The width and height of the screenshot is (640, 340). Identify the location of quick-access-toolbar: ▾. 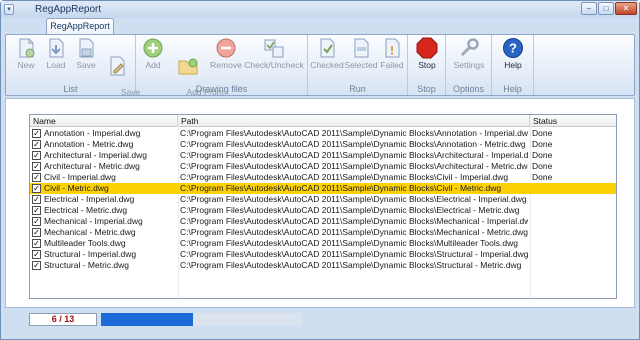
(15, 9).